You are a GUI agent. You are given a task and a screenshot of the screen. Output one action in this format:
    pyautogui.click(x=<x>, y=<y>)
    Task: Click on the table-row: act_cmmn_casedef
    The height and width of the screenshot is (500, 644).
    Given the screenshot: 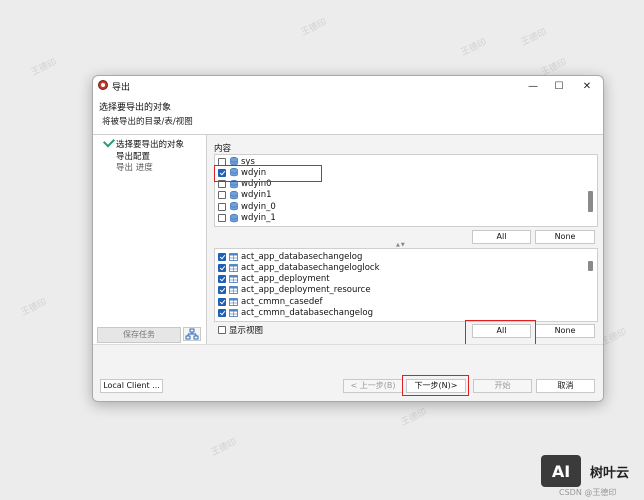 What is the action you would take?
    pyautogui.click(x=269, y=301)
    